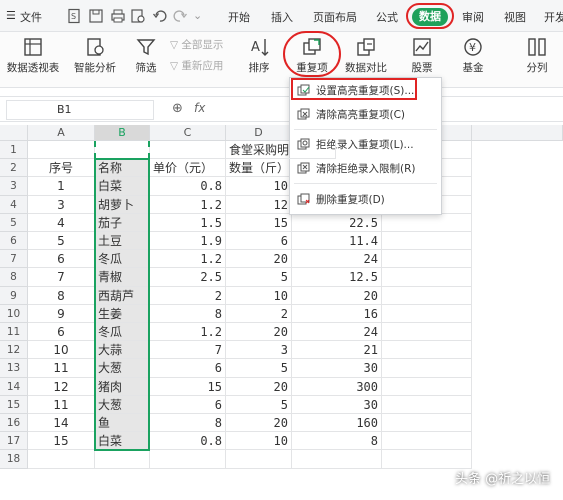  What do you see at coordinates (61, 222) in the screenshot?
I see `table-cell: 4` at bounding box center [61, 222].